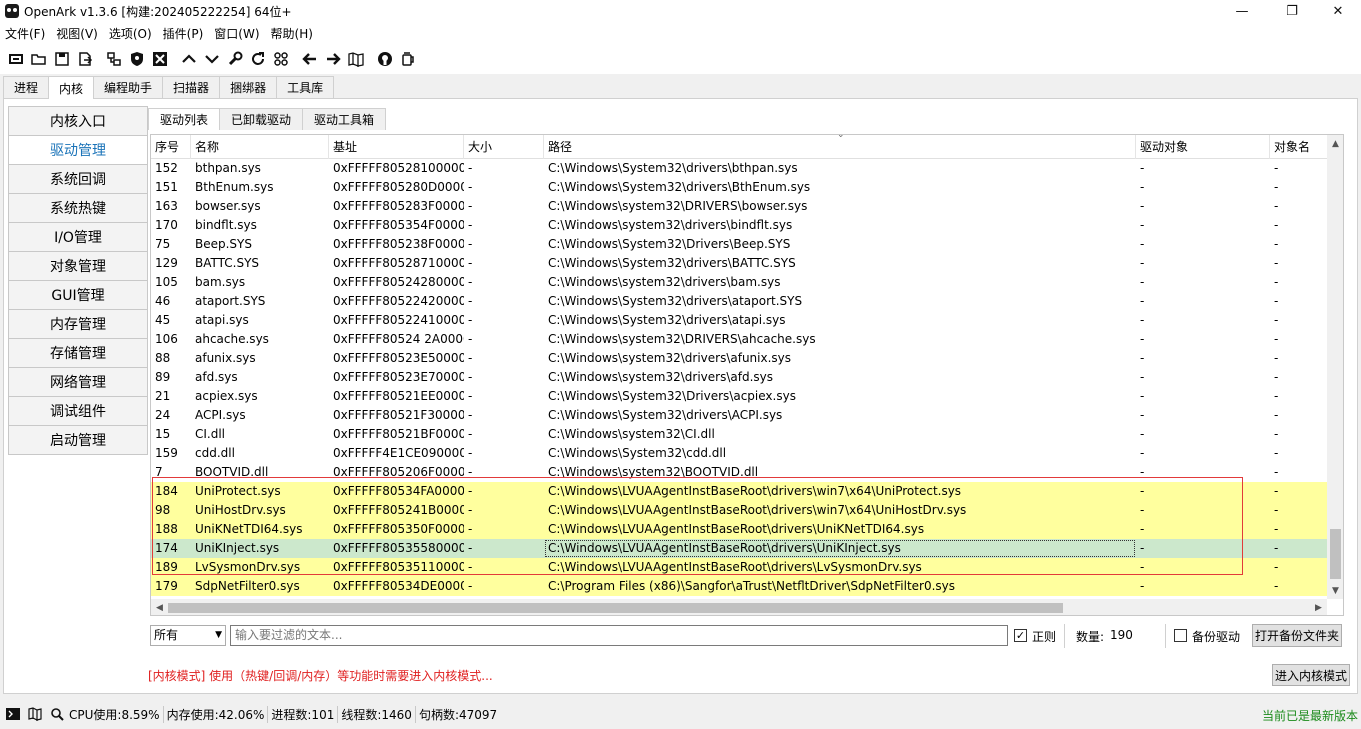 The width and height of the screenshot is (1361, 729). I want to click on sidebar-item-storage-manager: 存储管理, so click(78, 353).